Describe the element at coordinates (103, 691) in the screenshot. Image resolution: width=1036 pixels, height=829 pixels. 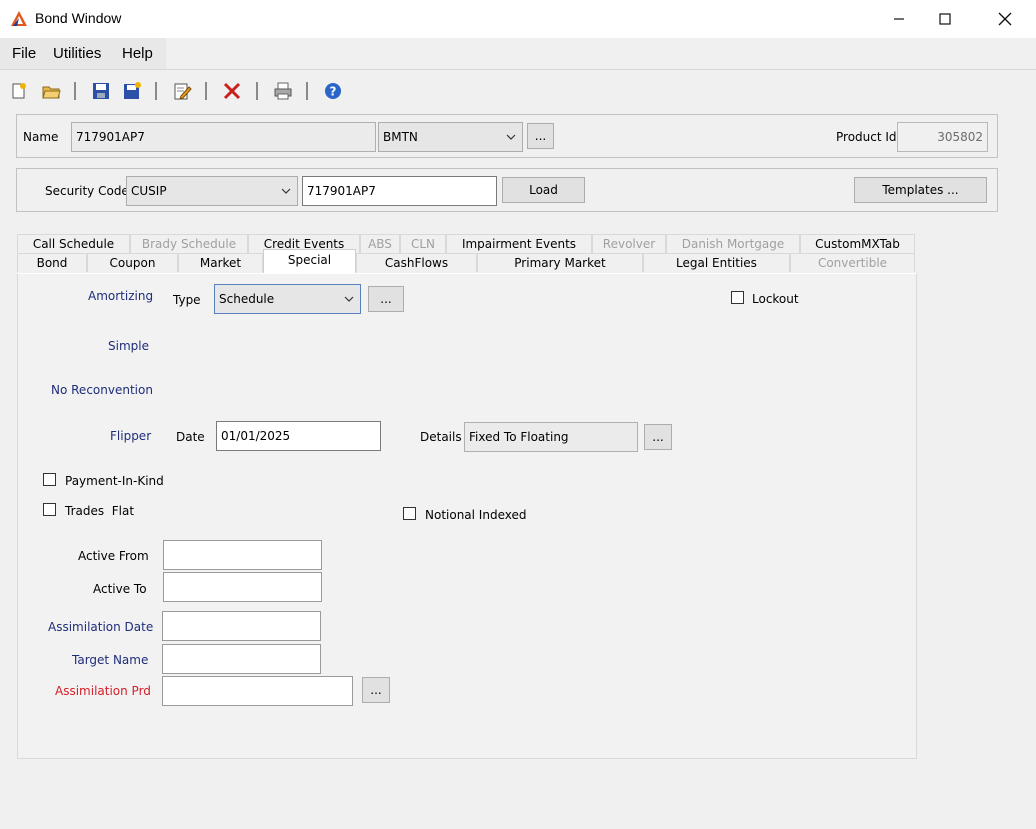
I see `assimilation-prd-label: Assimilation Prd` at that location.